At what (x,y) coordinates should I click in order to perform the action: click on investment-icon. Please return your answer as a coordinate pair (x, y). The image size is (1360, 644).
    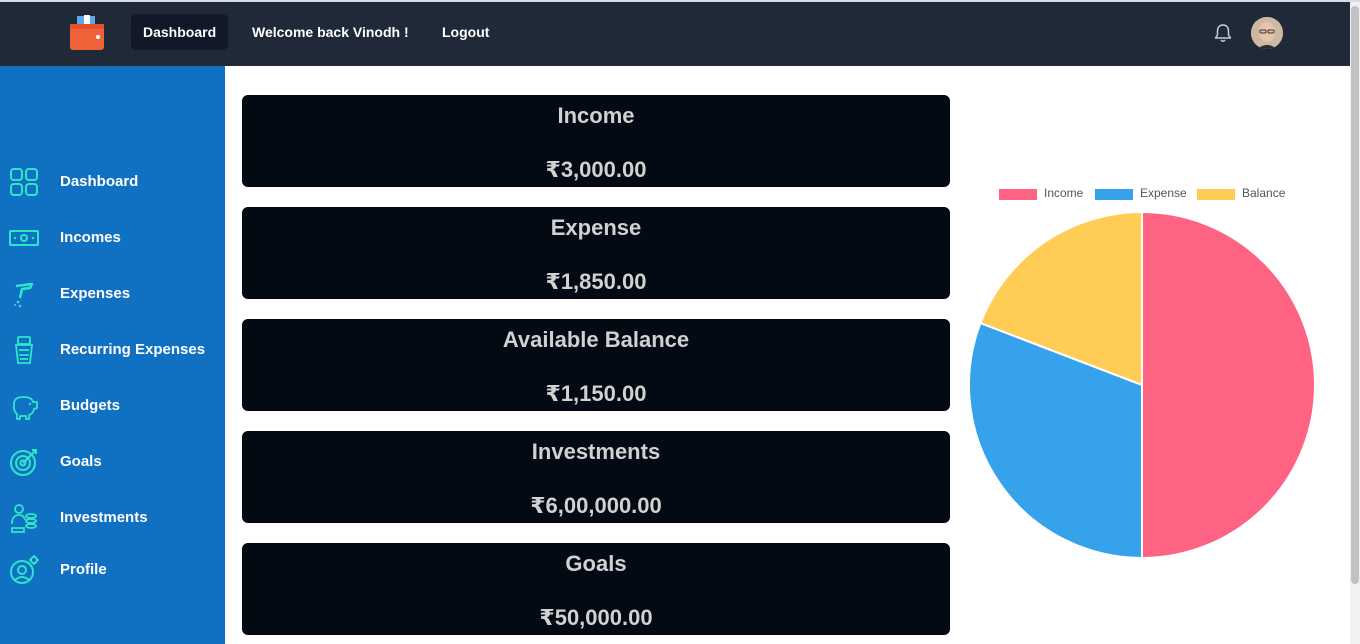
    Looking at the image, I should click on (24, 518).